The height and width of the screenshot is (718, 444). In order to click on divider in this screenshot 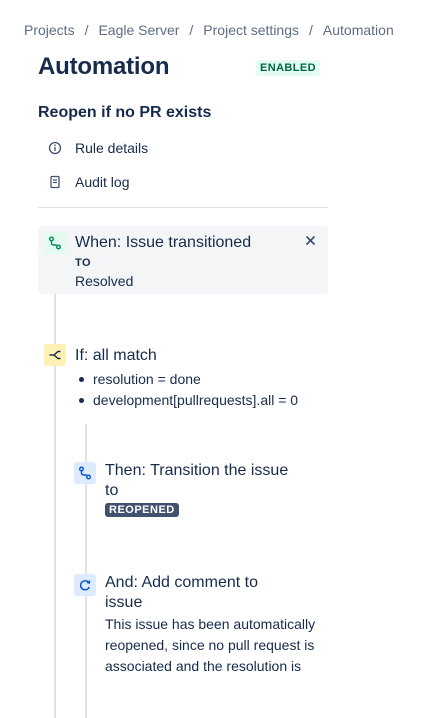, I will do `click(183, 207)`.